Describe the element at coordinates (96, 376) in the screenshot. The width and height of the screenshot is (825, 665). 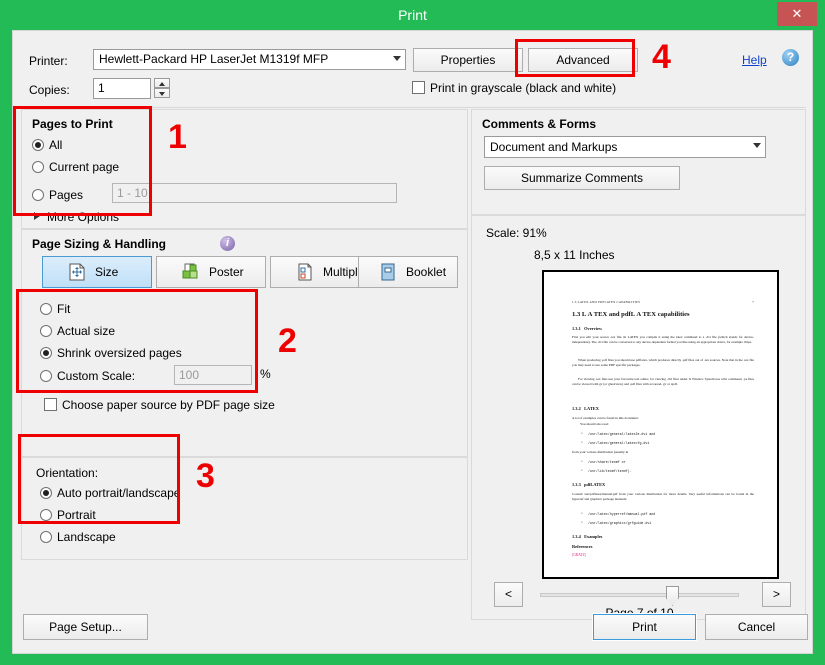
I see `radio-scale-custom-label: Custom Scale:` at that location.